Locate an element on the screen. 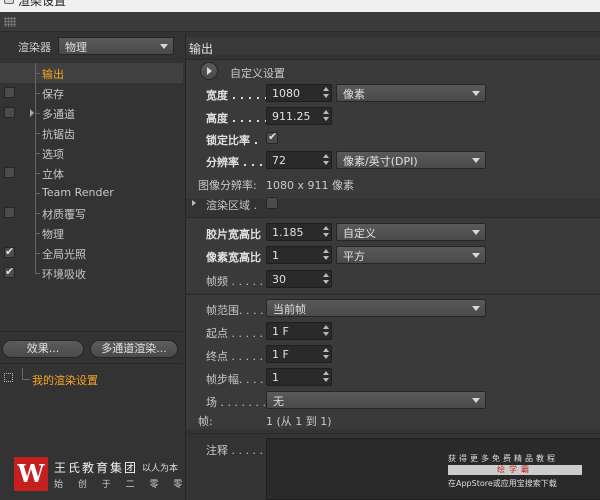 The image size is (600, 500). tree-item: 材质覆写 is located at coordinates (91, 213).